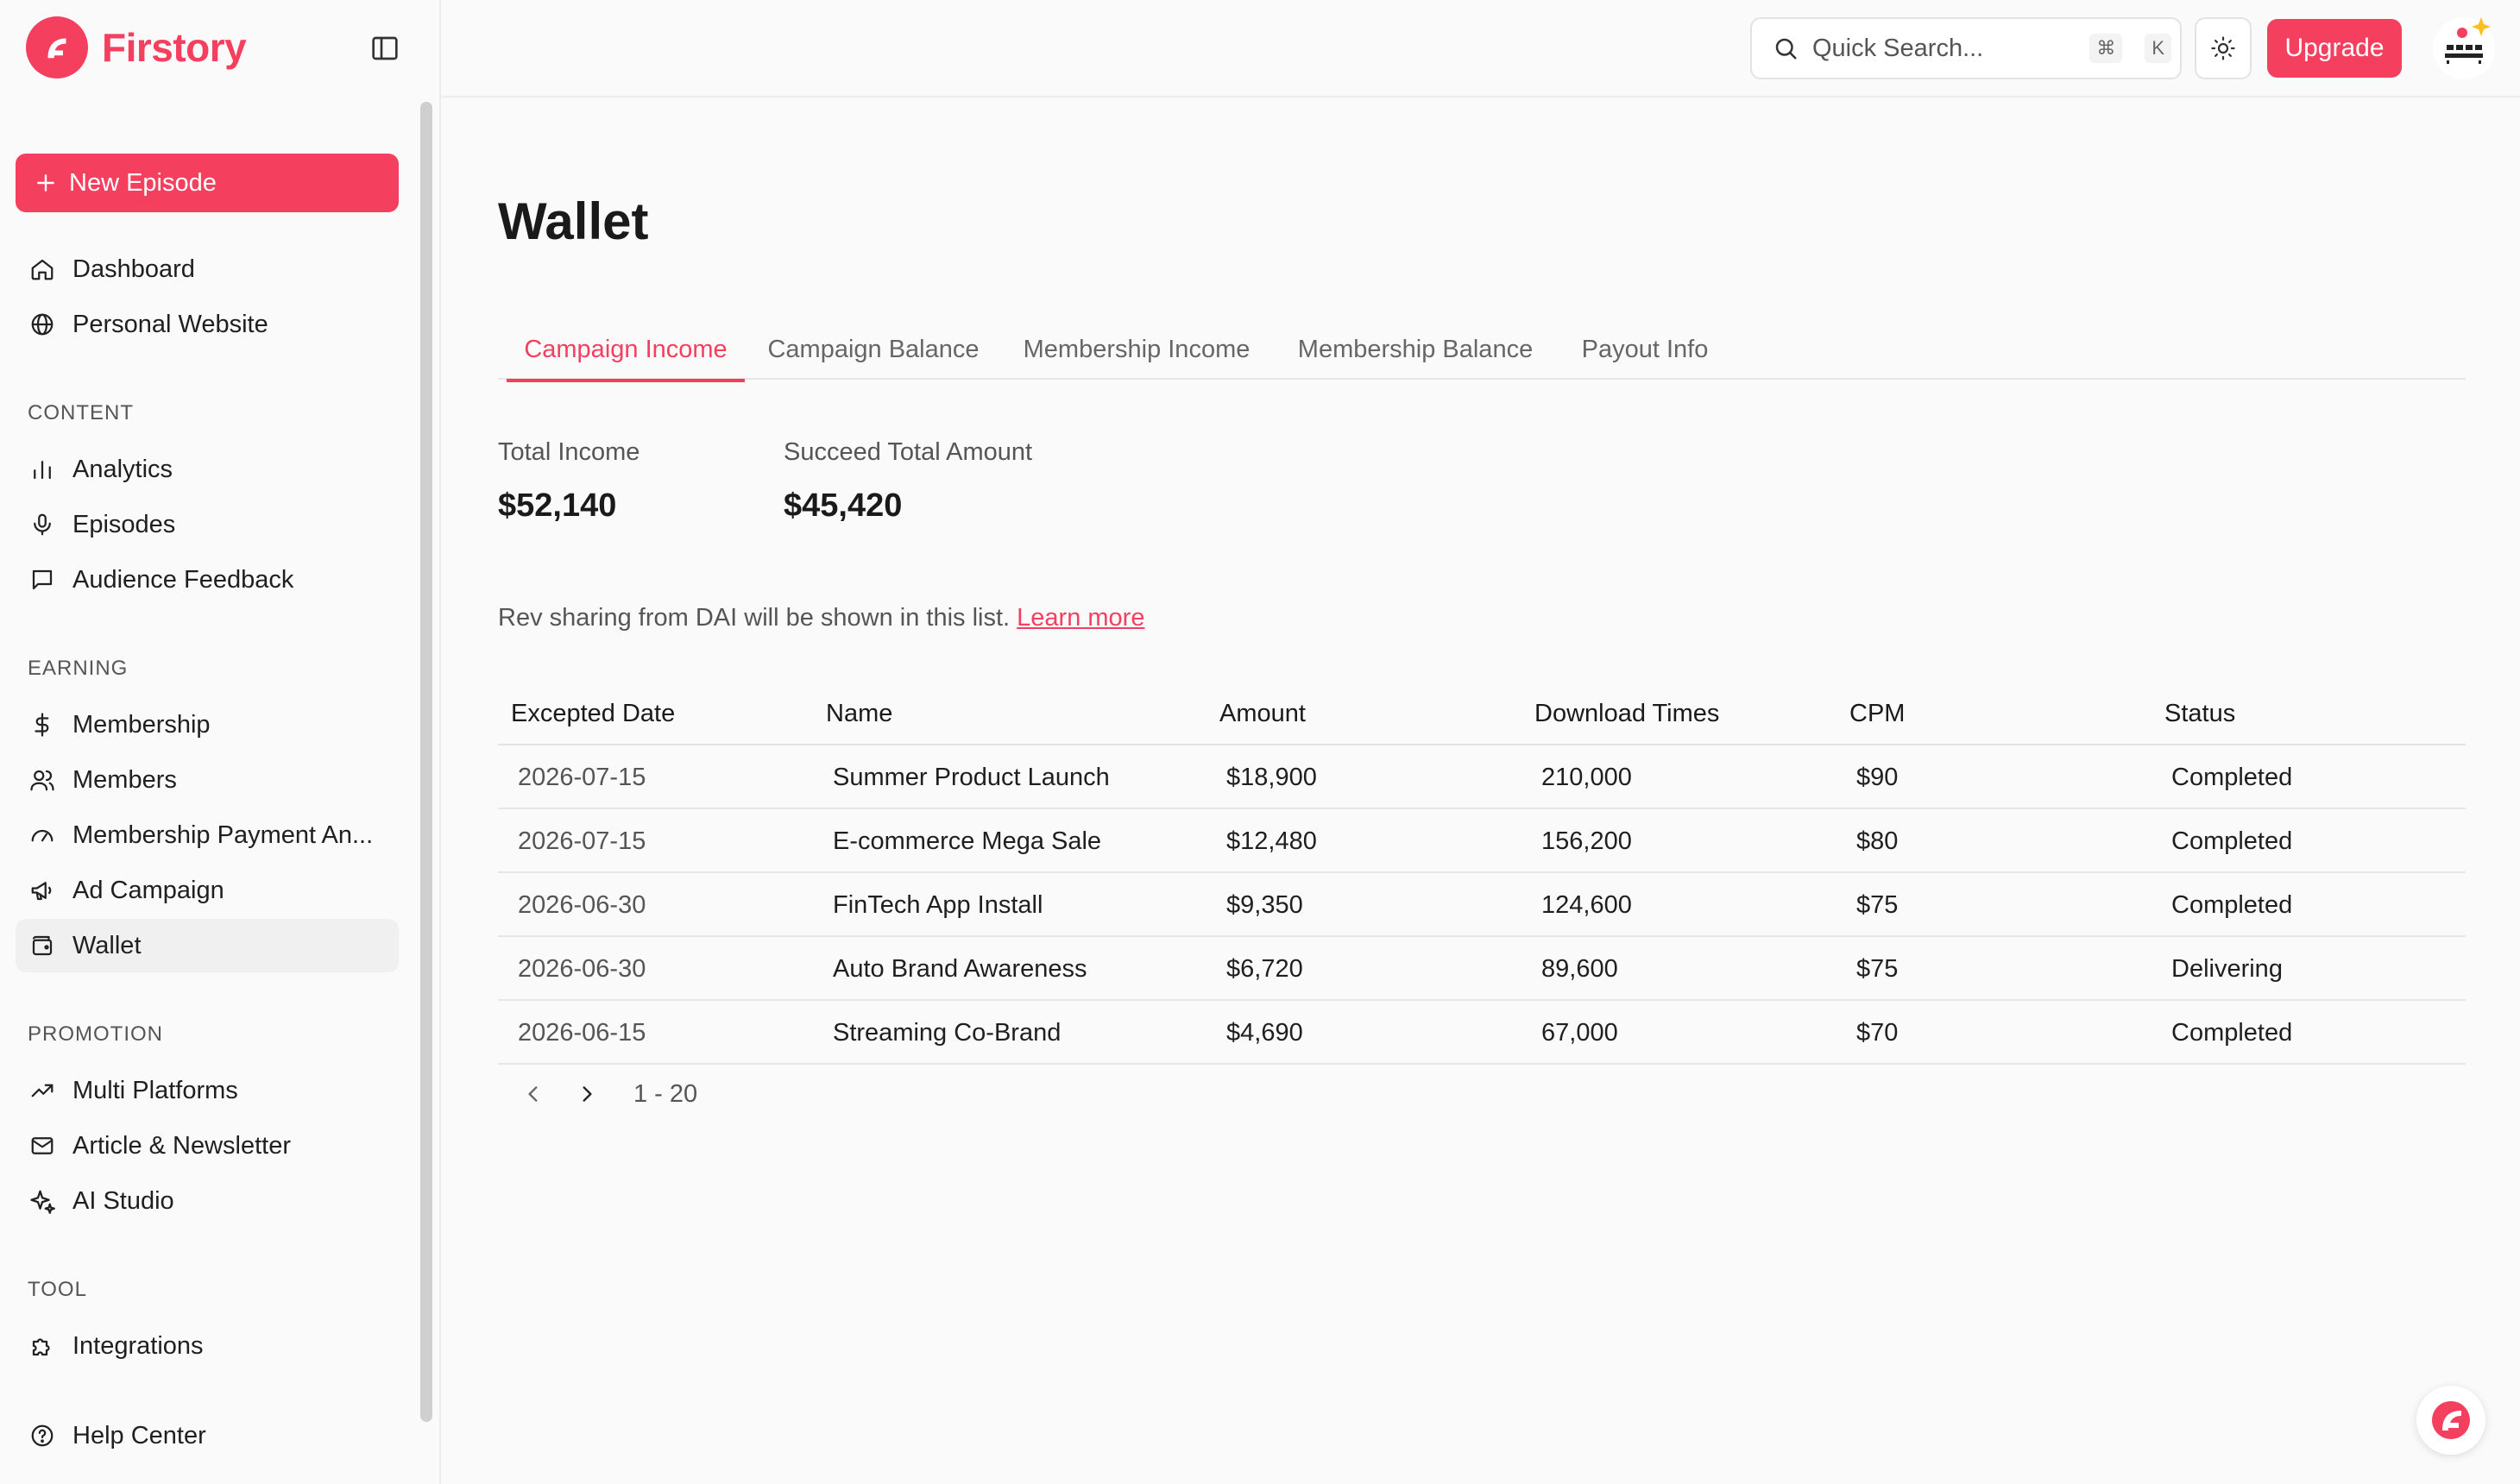 The image size is (2520, 1484). Describe the element at coordinates (208, 945) in the screenshot. I see `sidebar-item-wallet: Wallet` at that location.